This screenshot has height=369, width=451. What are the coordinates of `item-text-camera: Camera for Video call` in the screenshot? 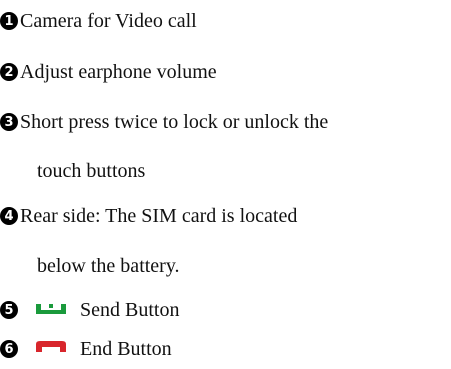 It's located at (108, 21).